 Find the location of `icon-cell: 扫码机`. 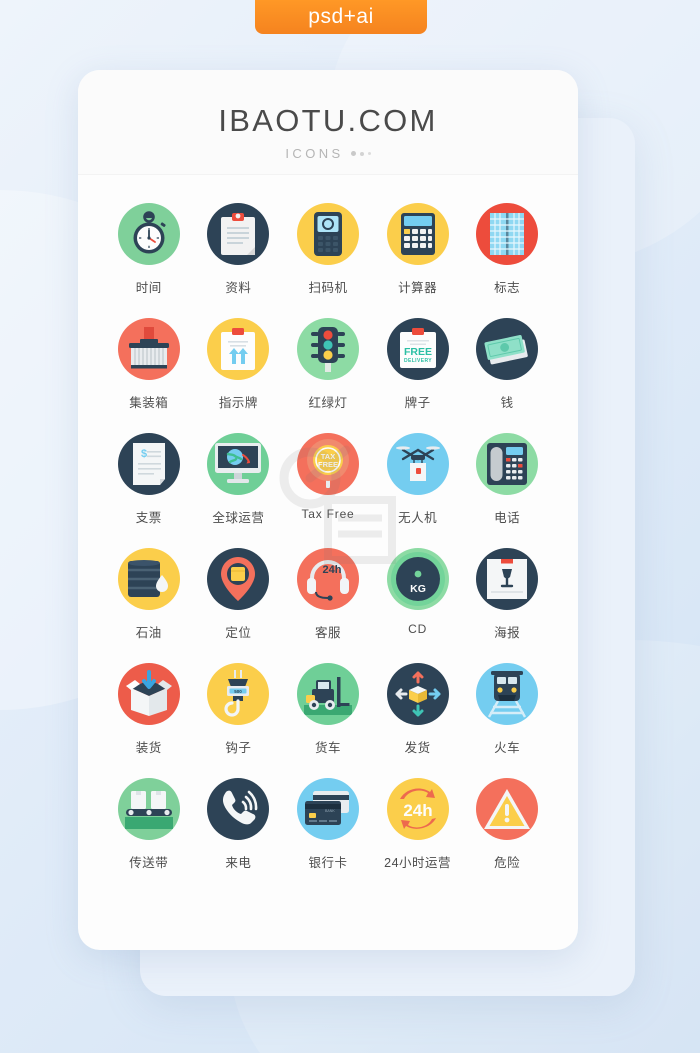

icon-cell: 扫码机 is located at coordinates (328, 249).